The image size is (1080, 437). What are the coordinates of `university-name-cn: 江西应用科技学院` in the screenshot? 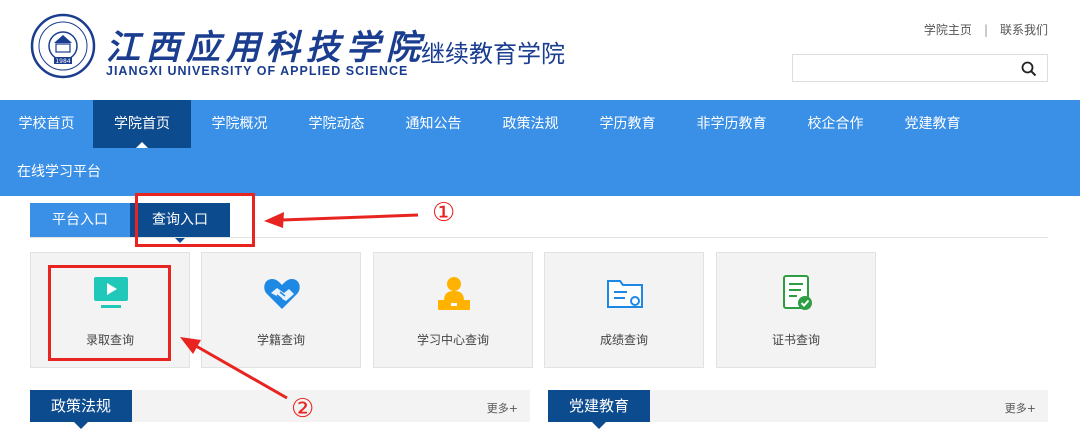 It's located at (266, 48).